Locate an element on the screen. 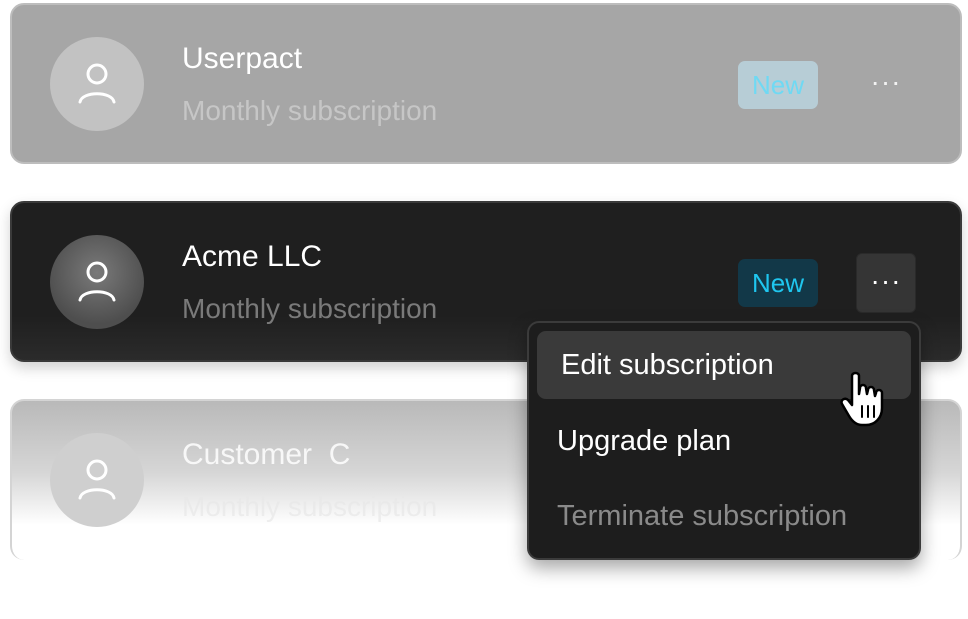 The height and width of the screenshot is (619, 968). menu-item-terminate-subscription: Terminate subscription is located at coordinates (724, 516).